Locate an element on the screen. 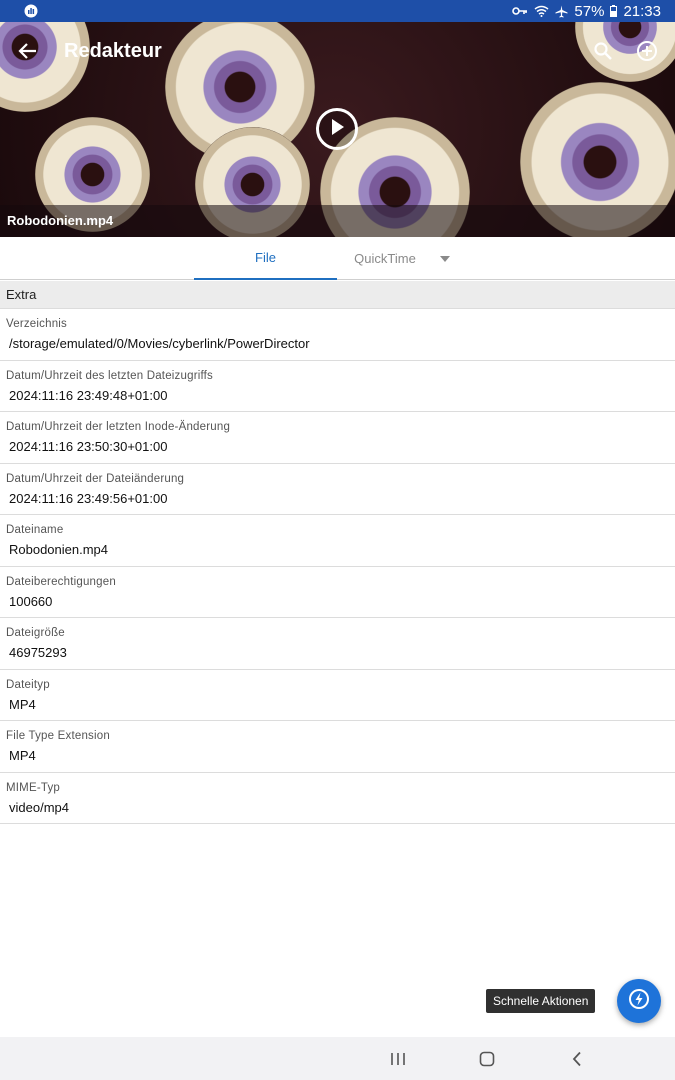 The image size is (675, 1080). tab-label: File is located at coordinates (265, 257).